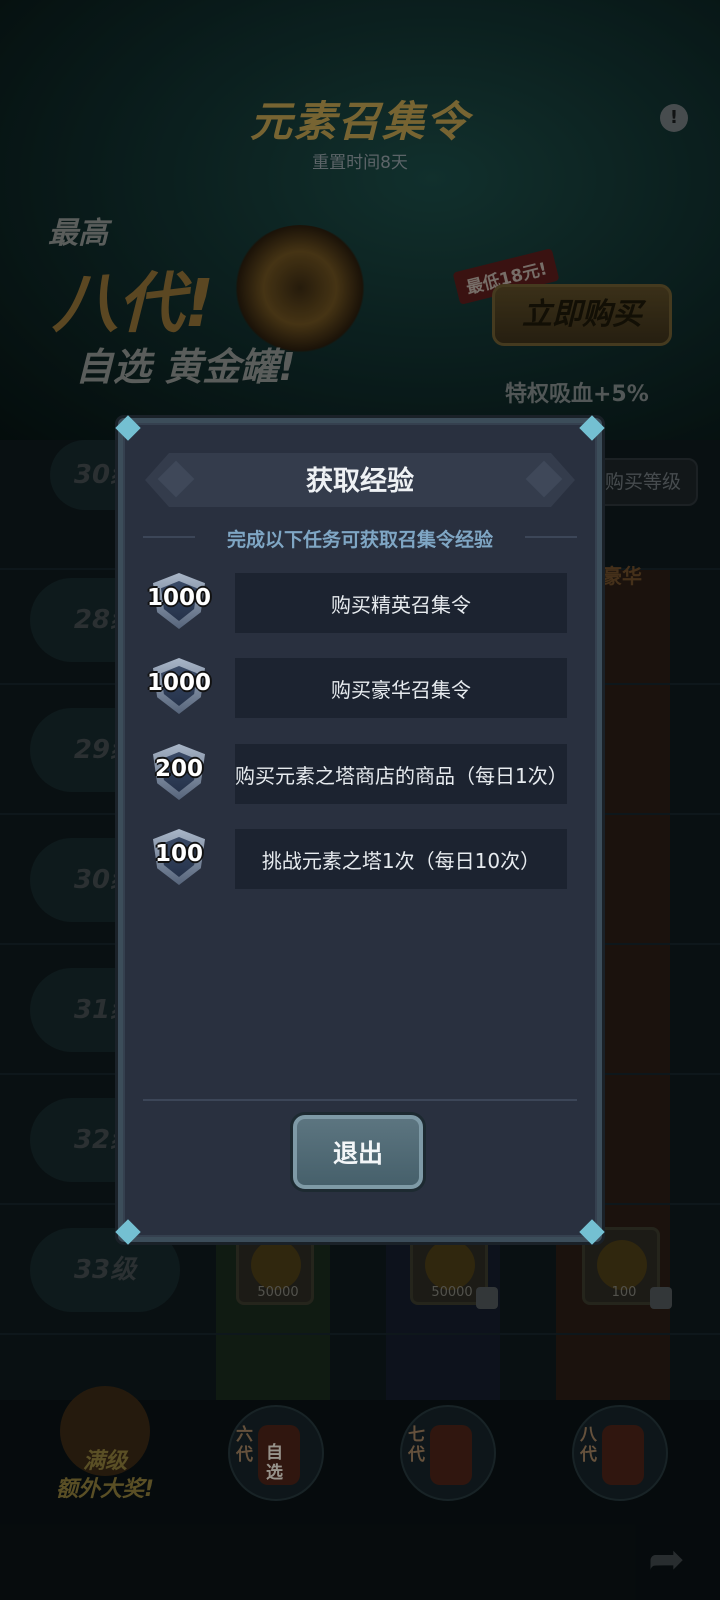 The height and width of the screenshot is (1600, 720). Describe the element at coordinates (401, 859) in the screenshot. I see `task-label: 挑战元素之塔1次（每日10次）` at that location.